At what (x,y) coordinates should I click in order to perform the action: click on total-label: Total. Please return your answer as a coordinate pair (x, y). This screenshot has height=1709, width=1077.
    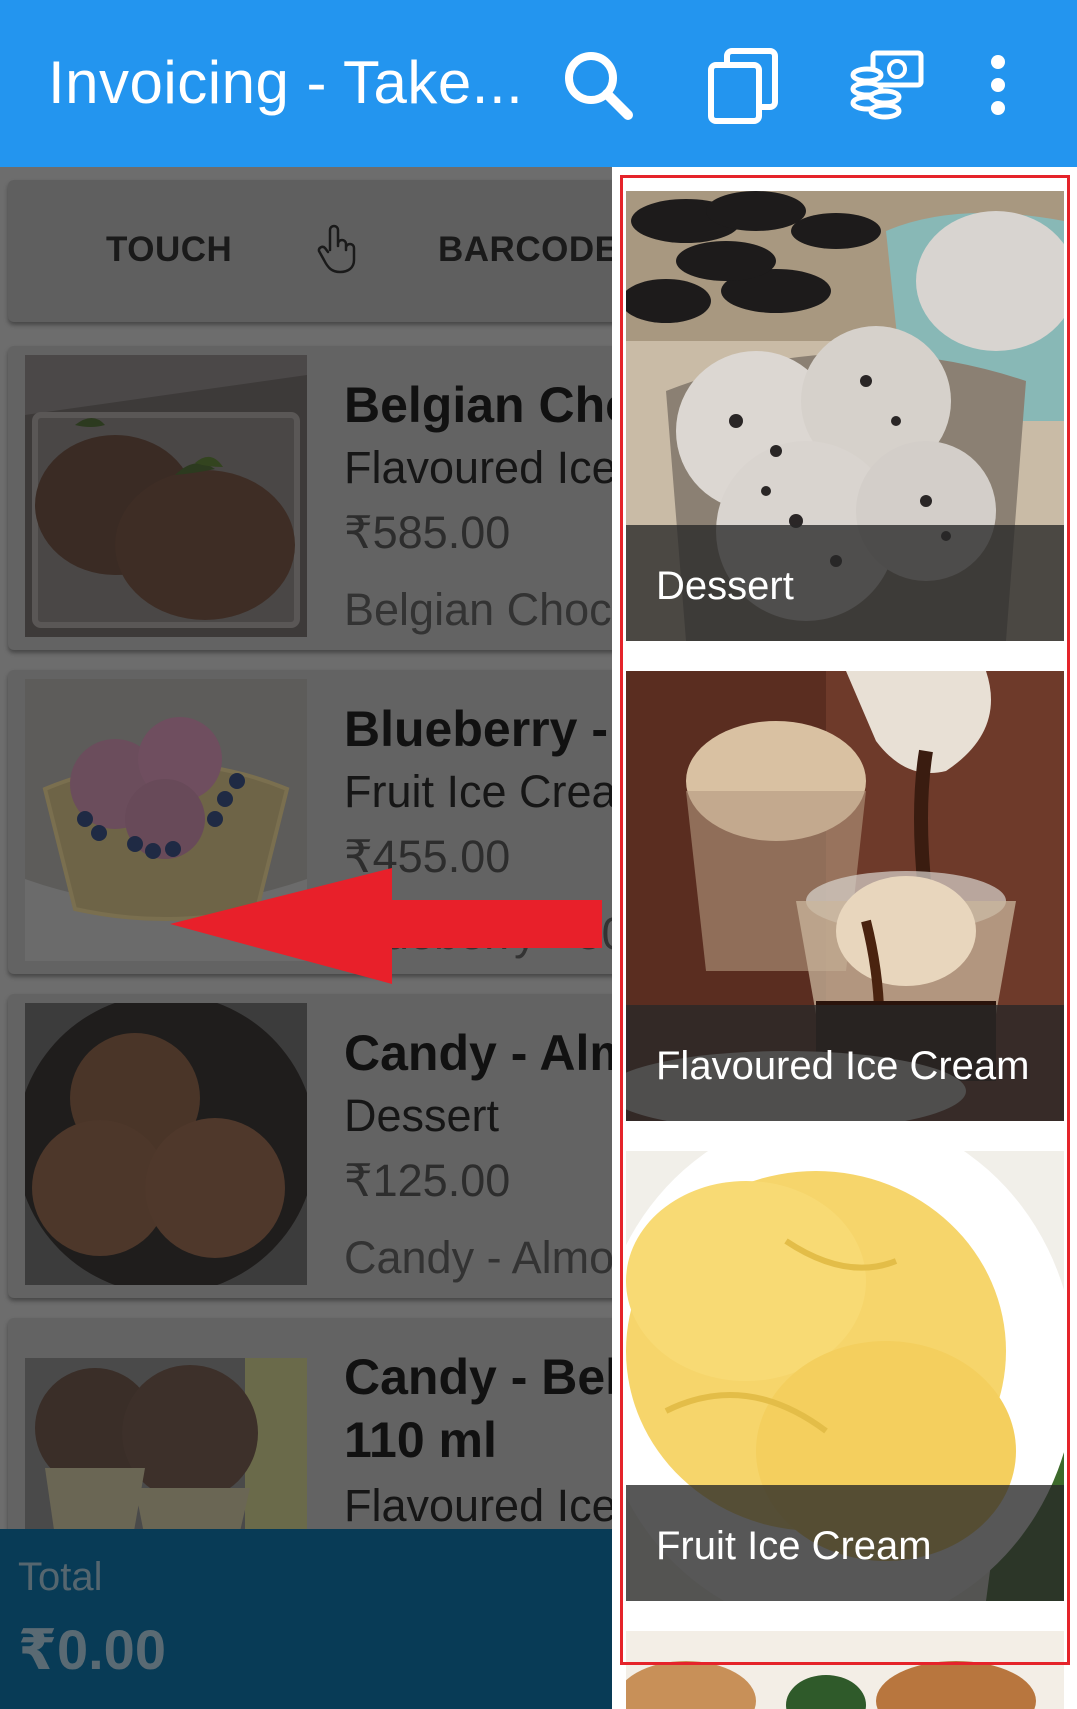
    Looking at the image, I should click on (60, 1577).